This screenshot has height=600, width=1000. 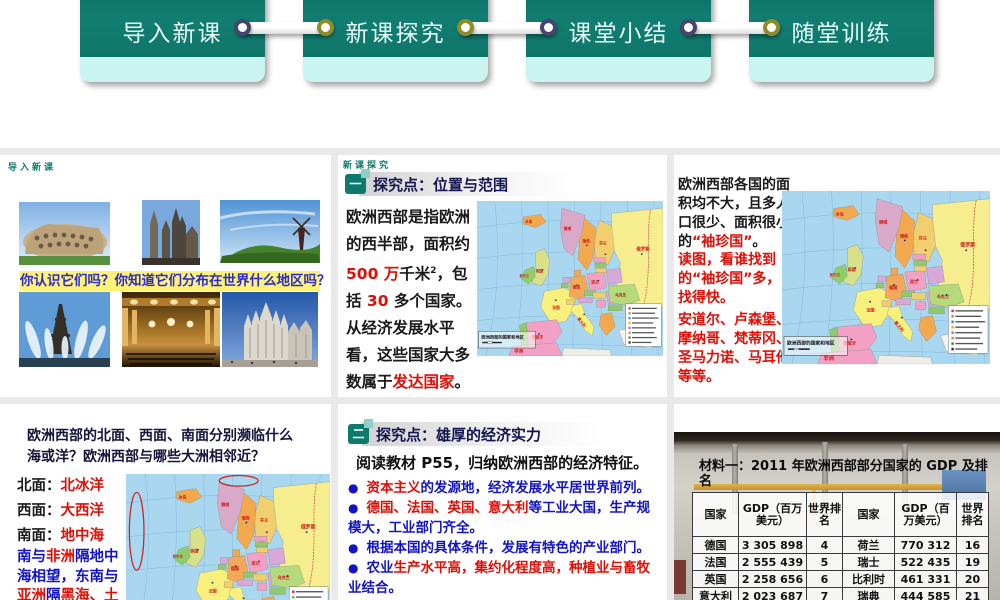 I want to click on photo-gothic-church, so click(x=171, y=232).